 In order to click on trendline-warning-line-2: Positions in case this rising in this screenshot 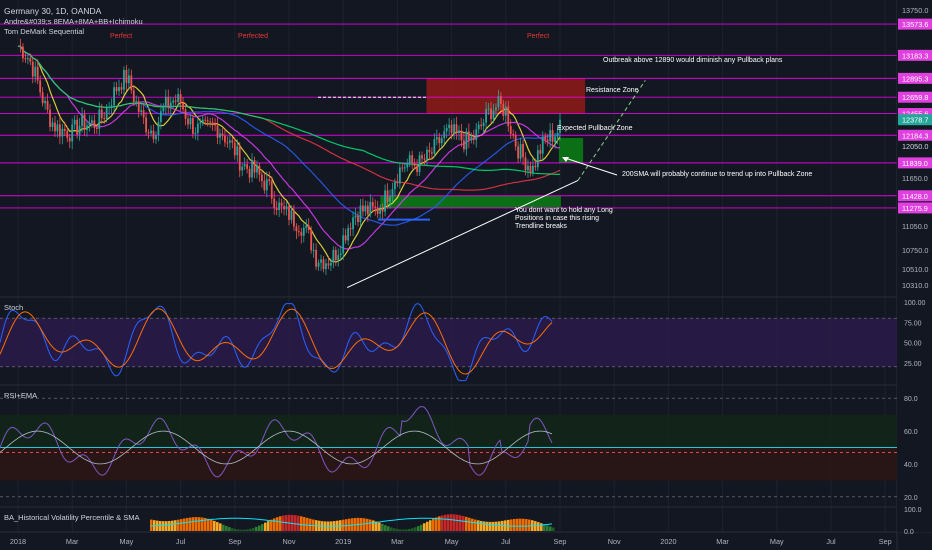, I will do `click(557, 218)`.